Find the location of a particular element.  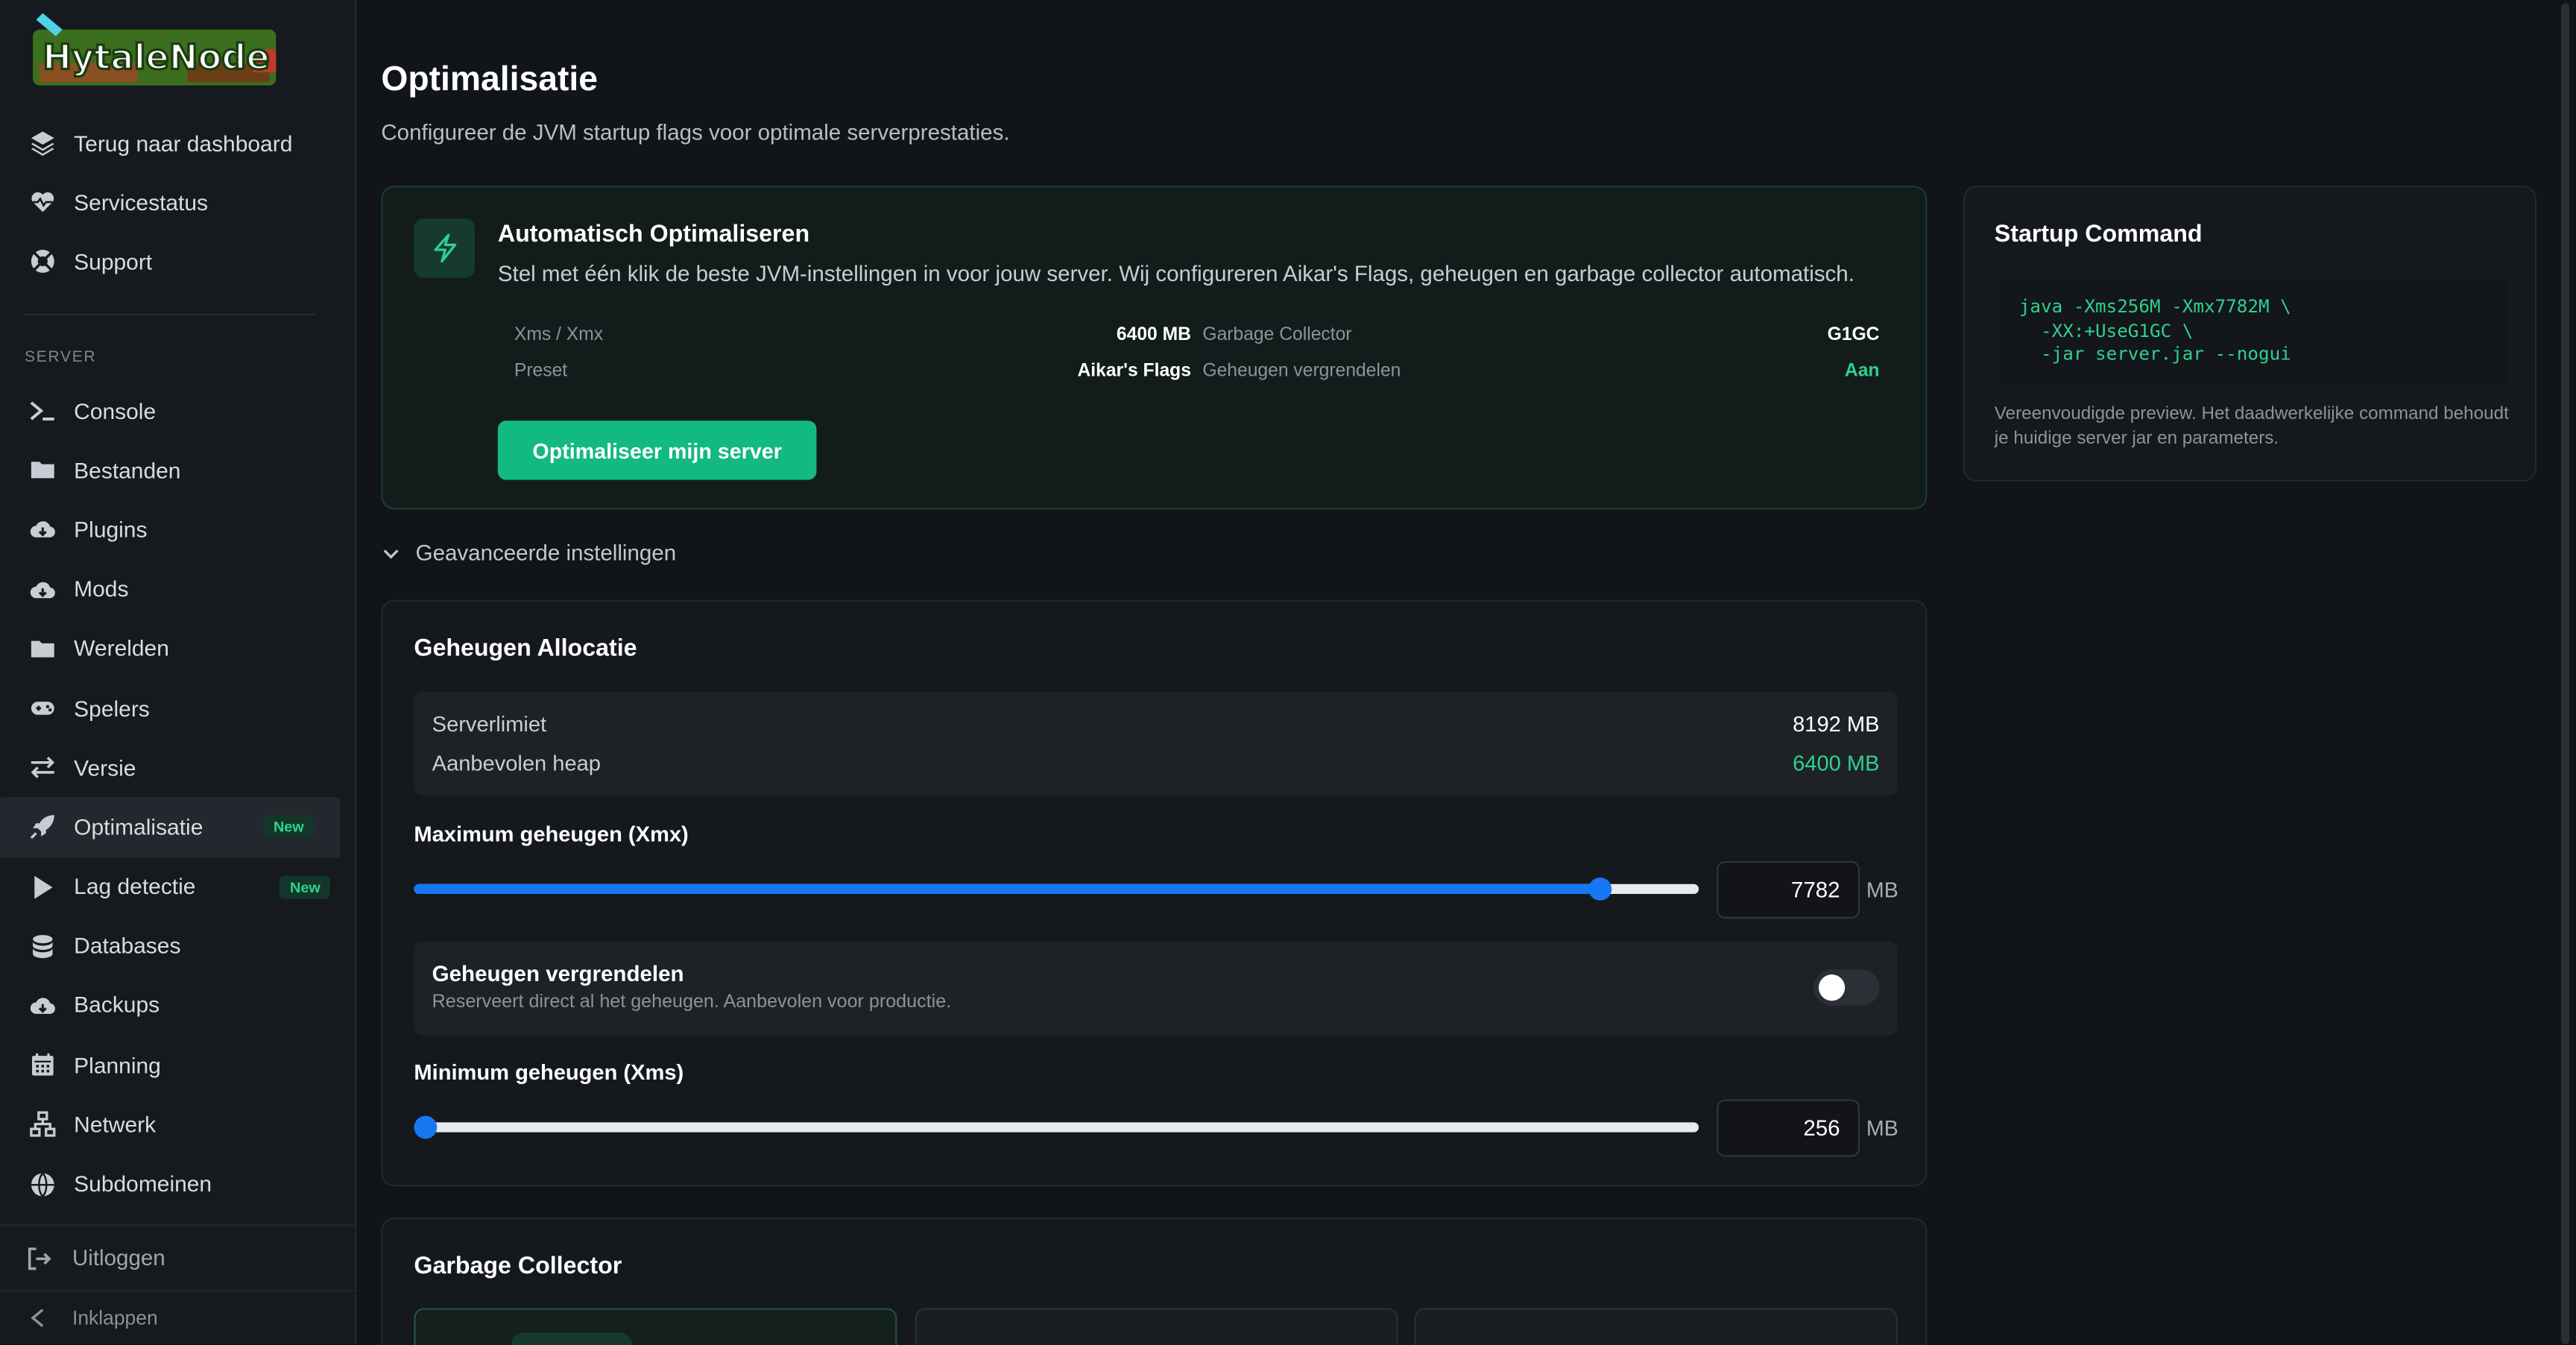

preset-label: Preset is located at coordinates (541, 371).